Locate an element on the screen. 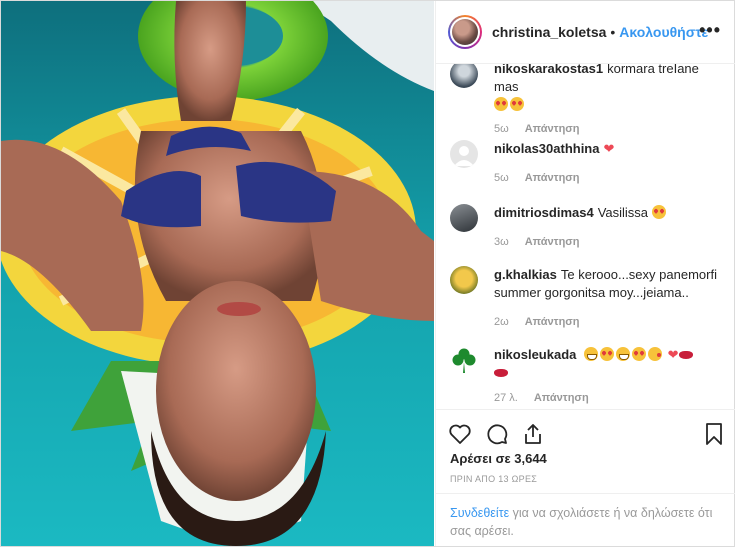 This screenshot has width=735, height=547. comment-item: dimitriosdimas4 Vasilissa 3ω Απάντηση is located at coordinates (588, 226).